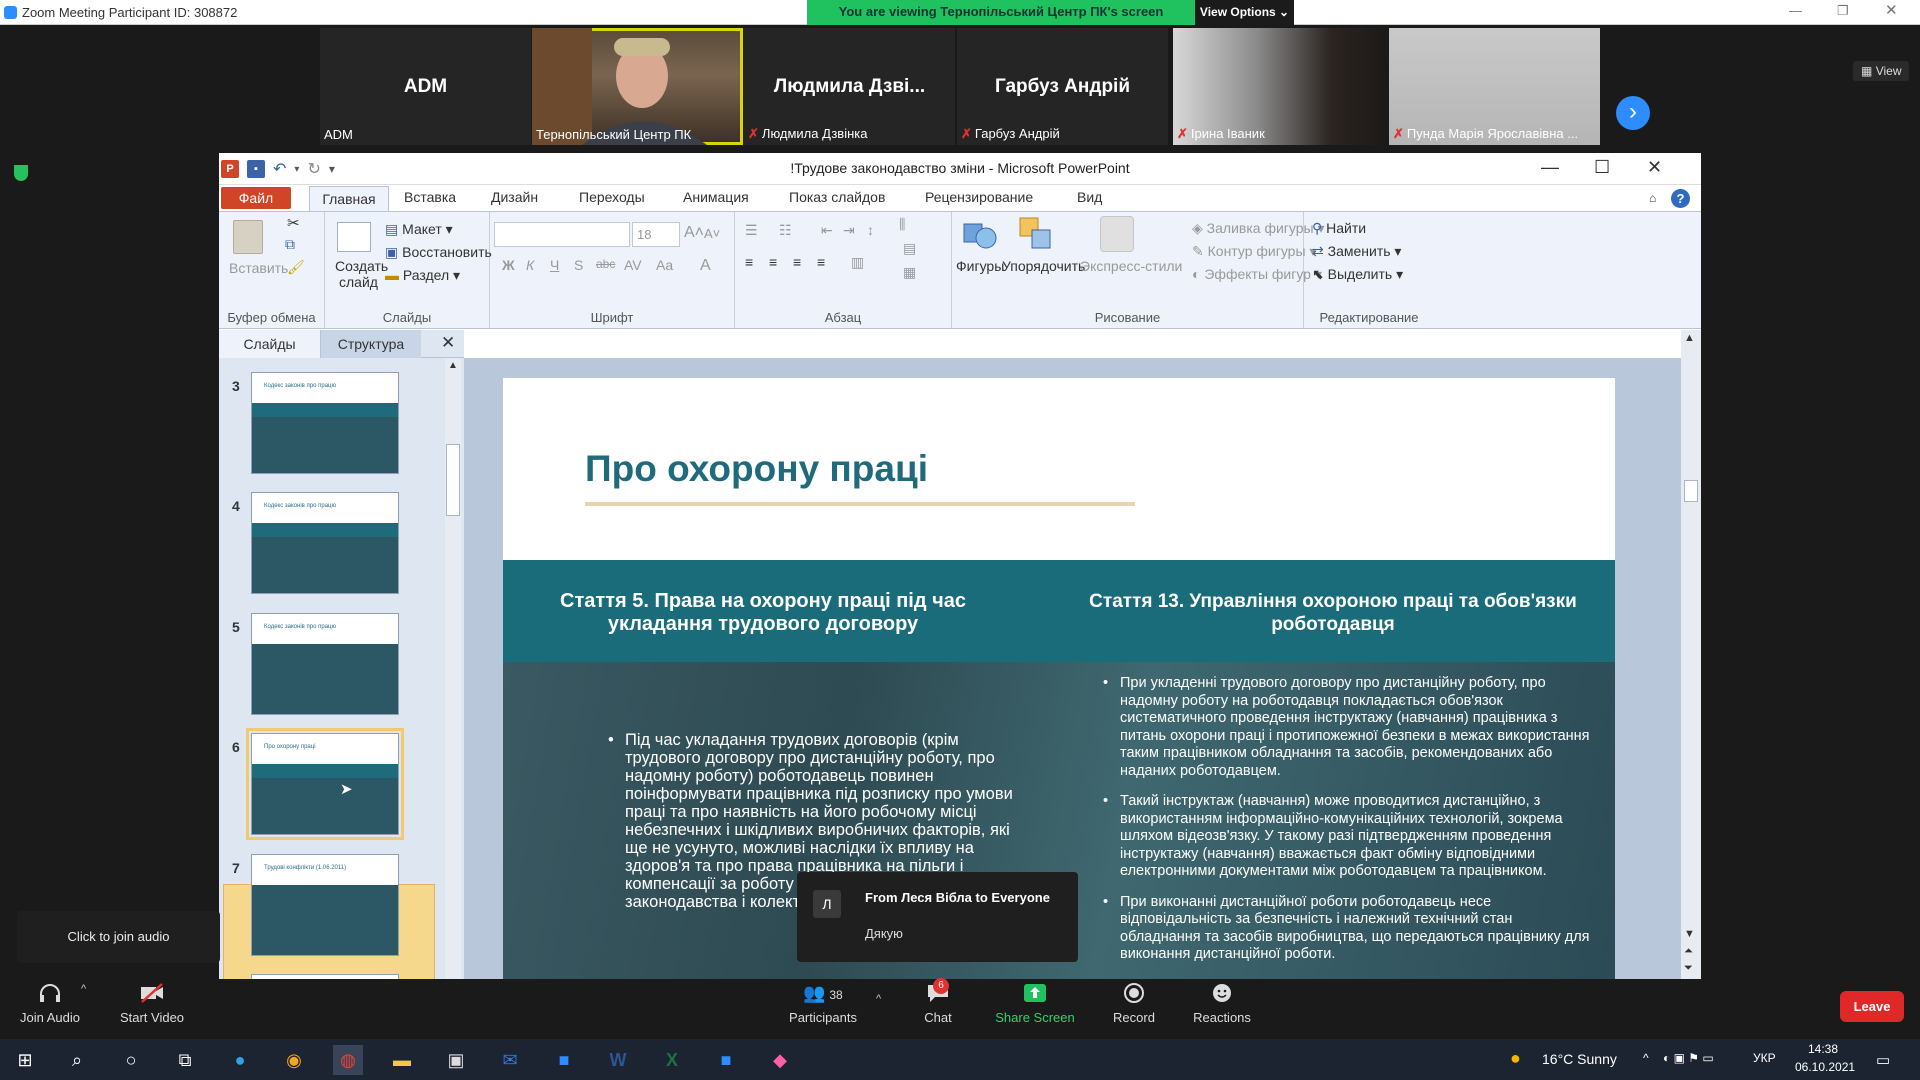 The width and height of the screenshot is (1920, 1080). I want to click on tray-overflow-icon: ^, so click(1646, 1058).